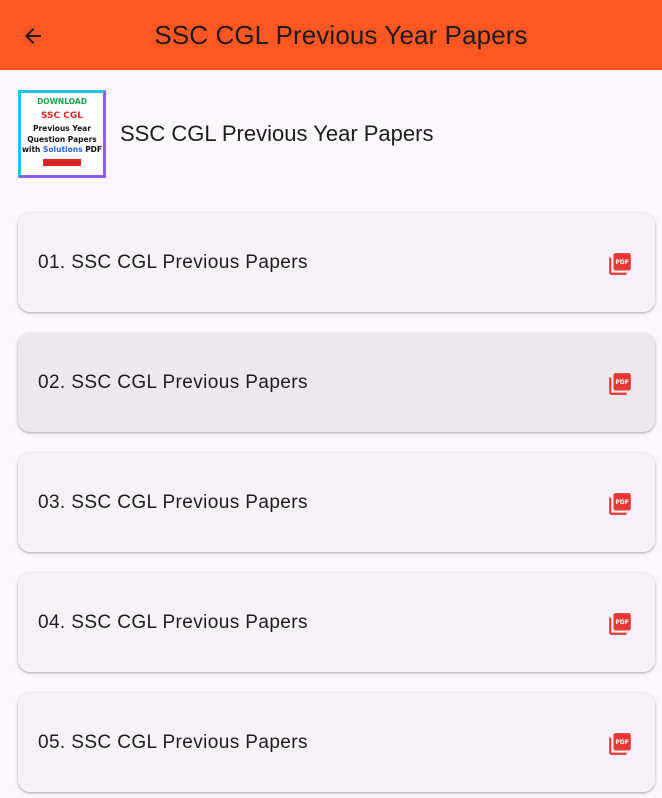  Describe the element at coordinates (92, 150) in the screenshot. I see `thumbnail-line-5-suffix: PDF` at that location.